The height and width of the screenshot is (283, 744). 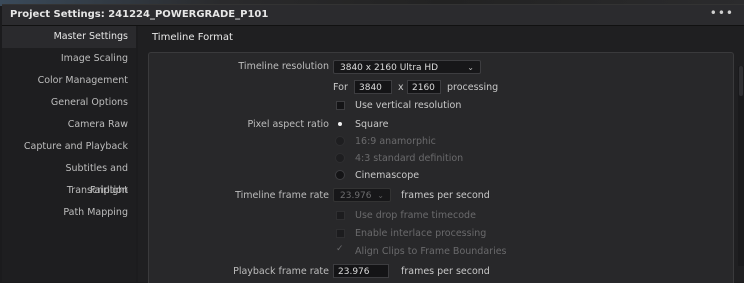 I want to click on resolution-height-field: 2160, so click(x=424, y=87).